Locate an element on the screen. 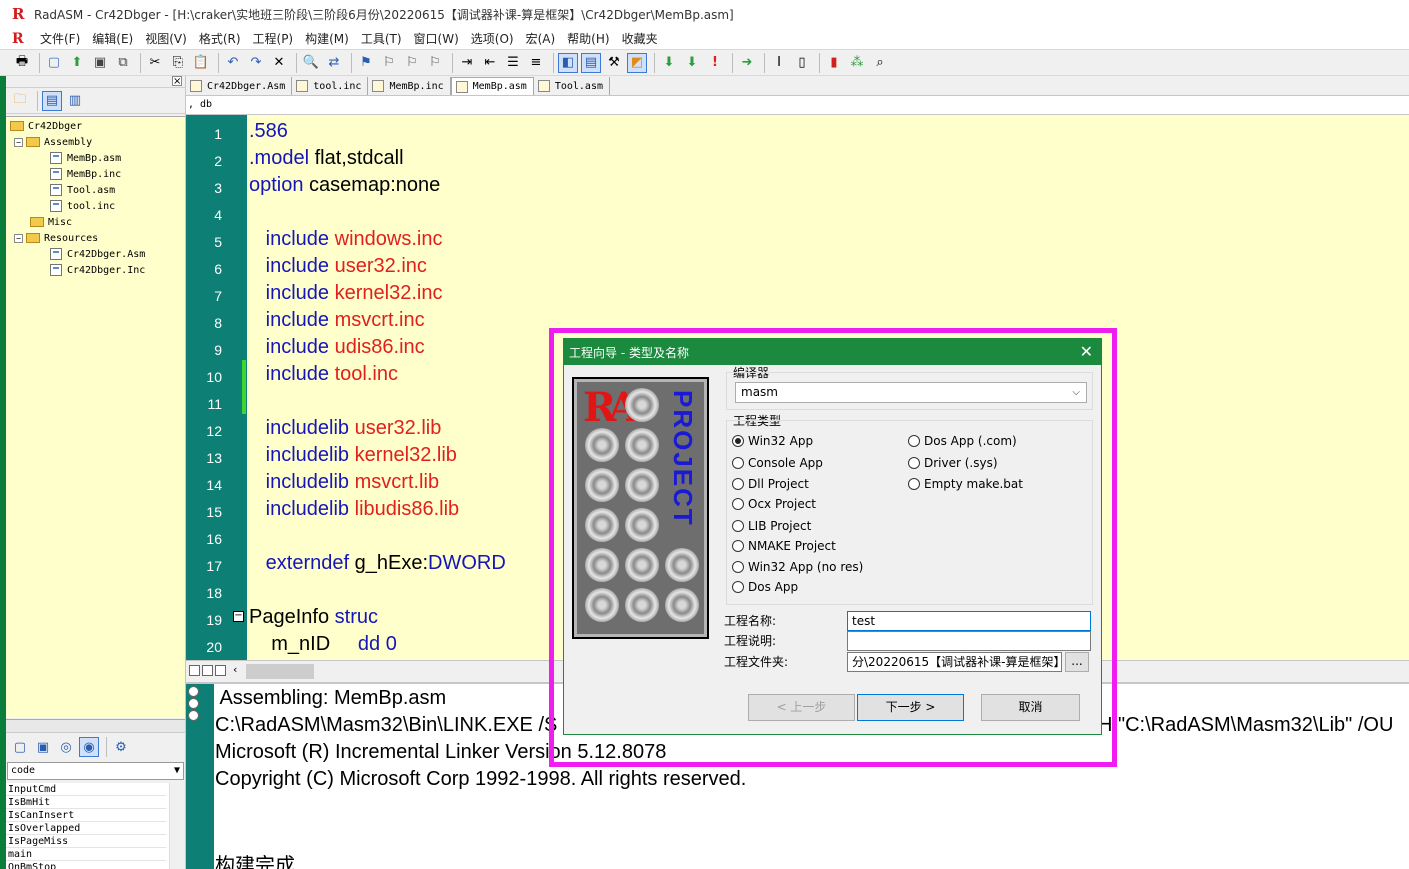 Image resolution: width=1409 pixels, height=869 pixels. run-icon: ➜ is located at coordinates (747, 63).